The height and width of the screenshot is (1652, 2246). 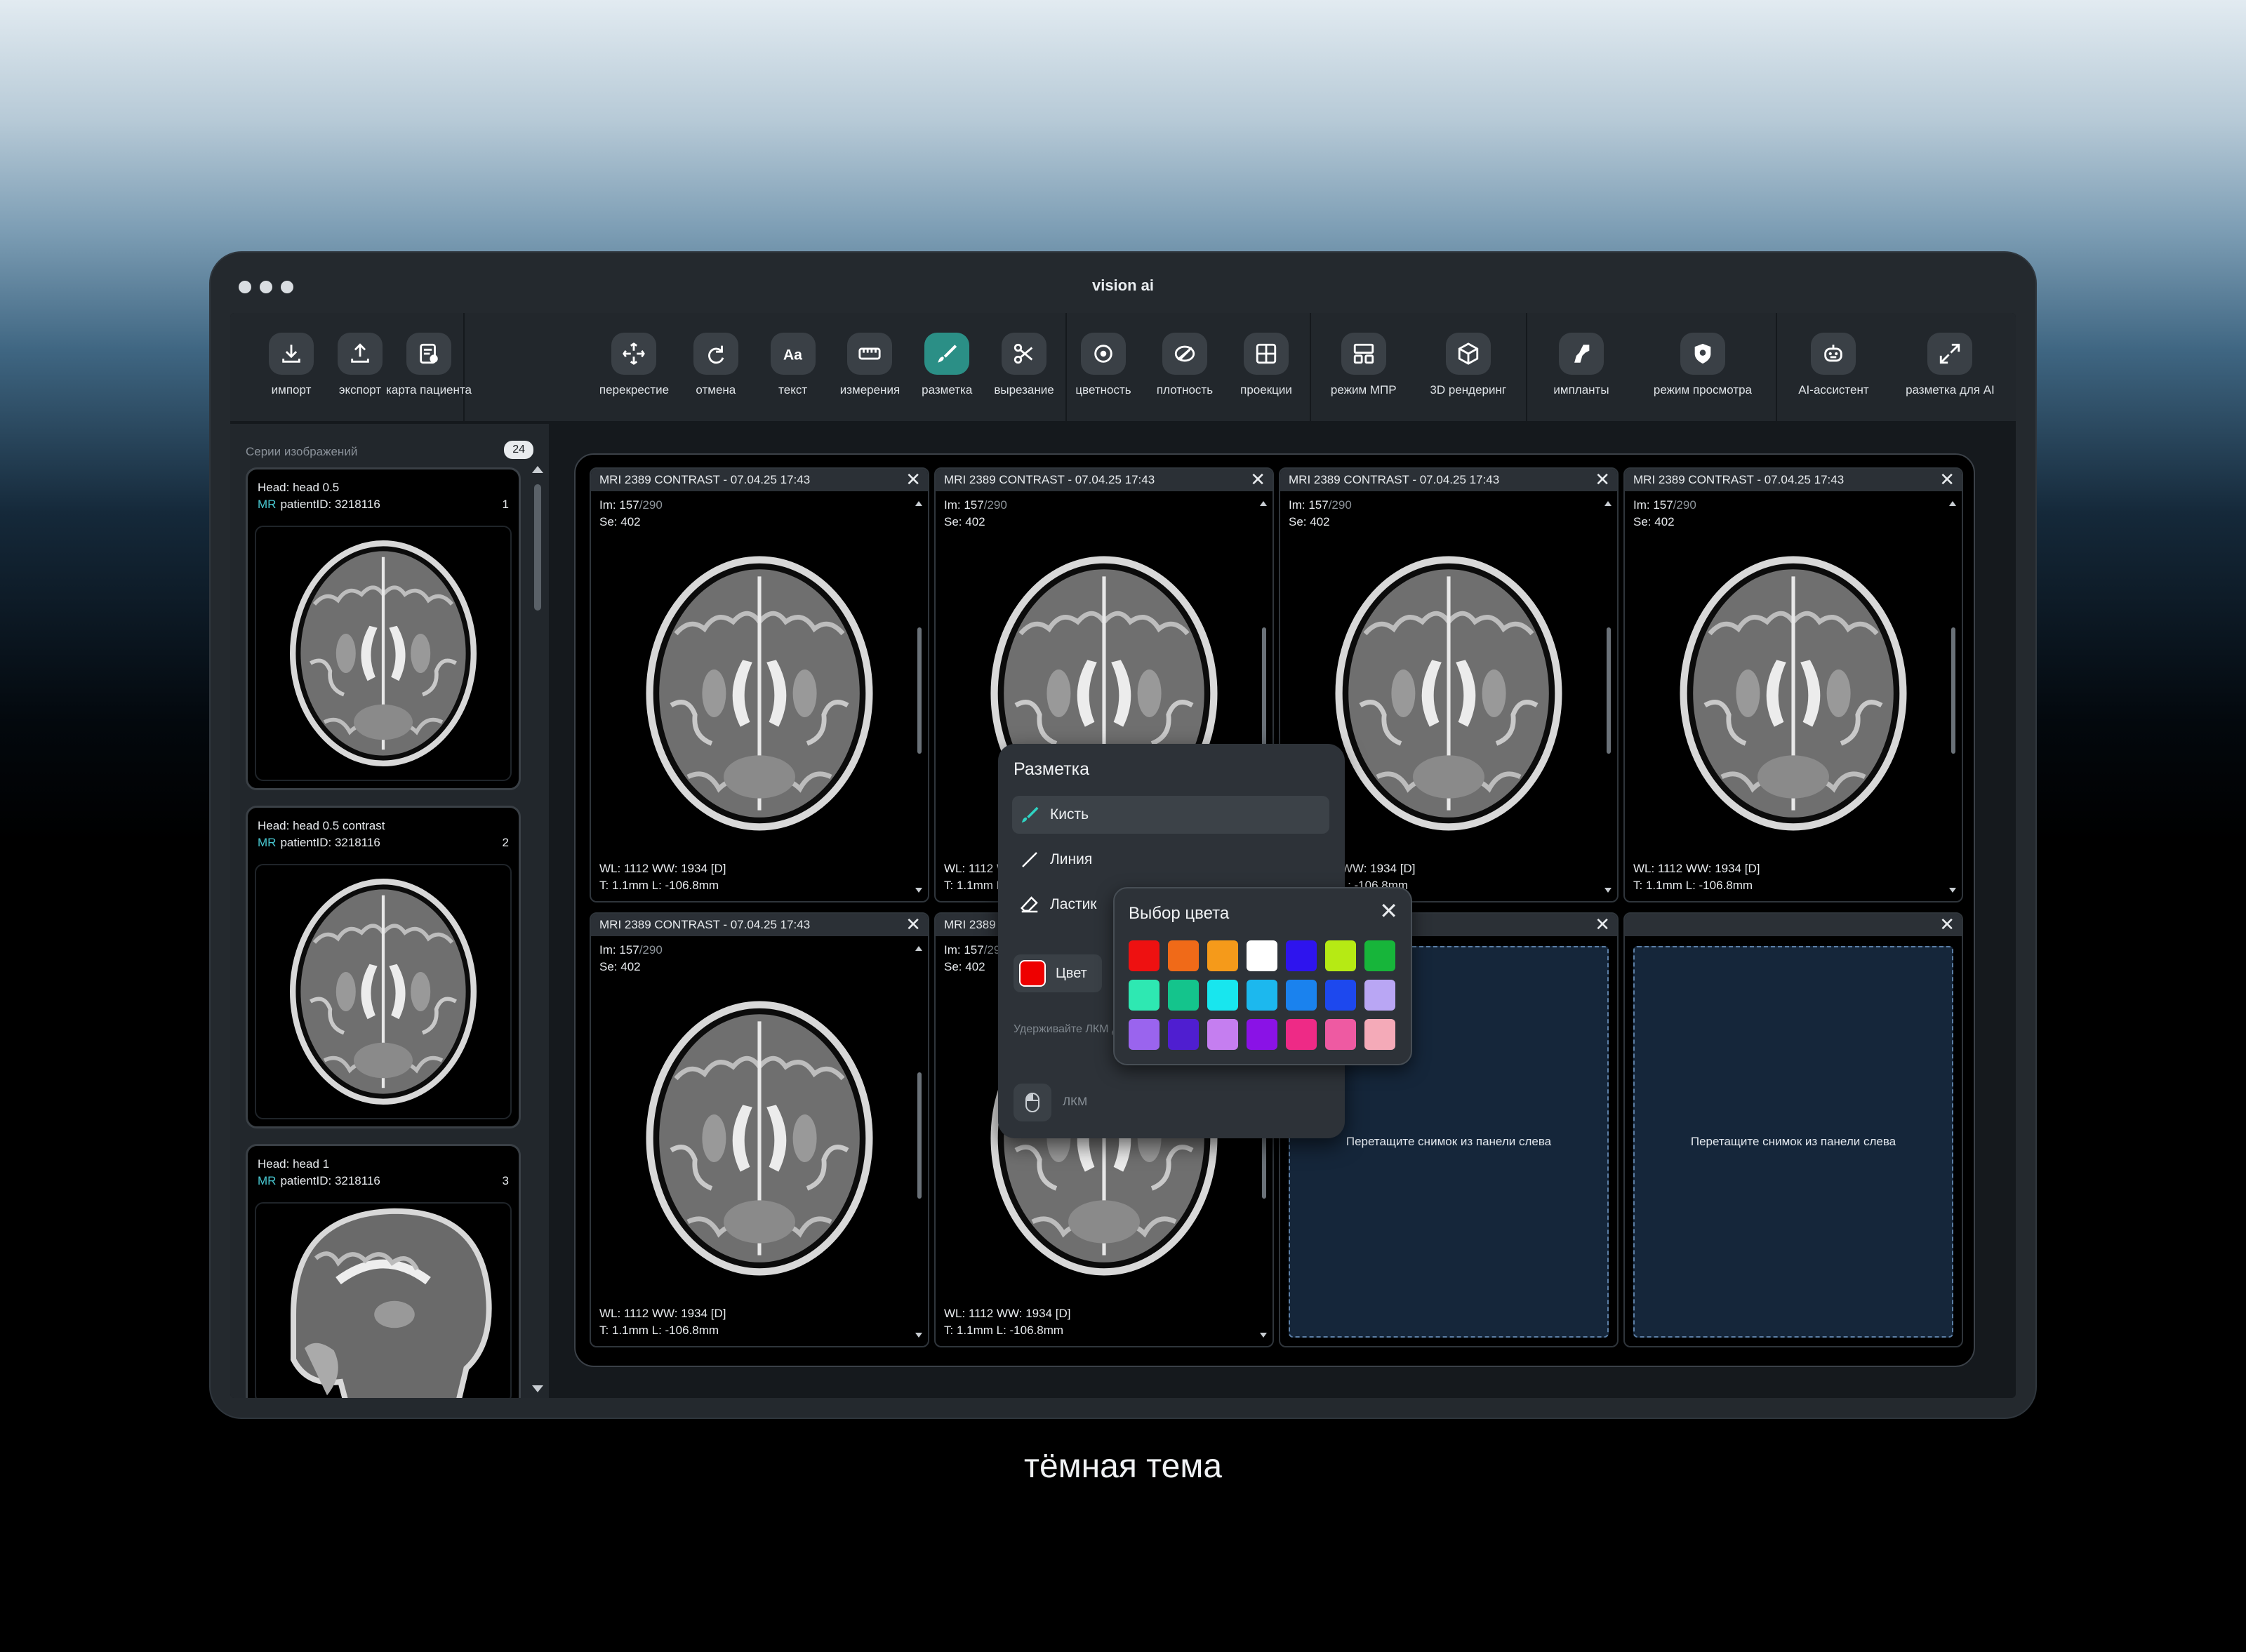 I want to click on tool-brush-button: разметка, so click(x=947, y=367).